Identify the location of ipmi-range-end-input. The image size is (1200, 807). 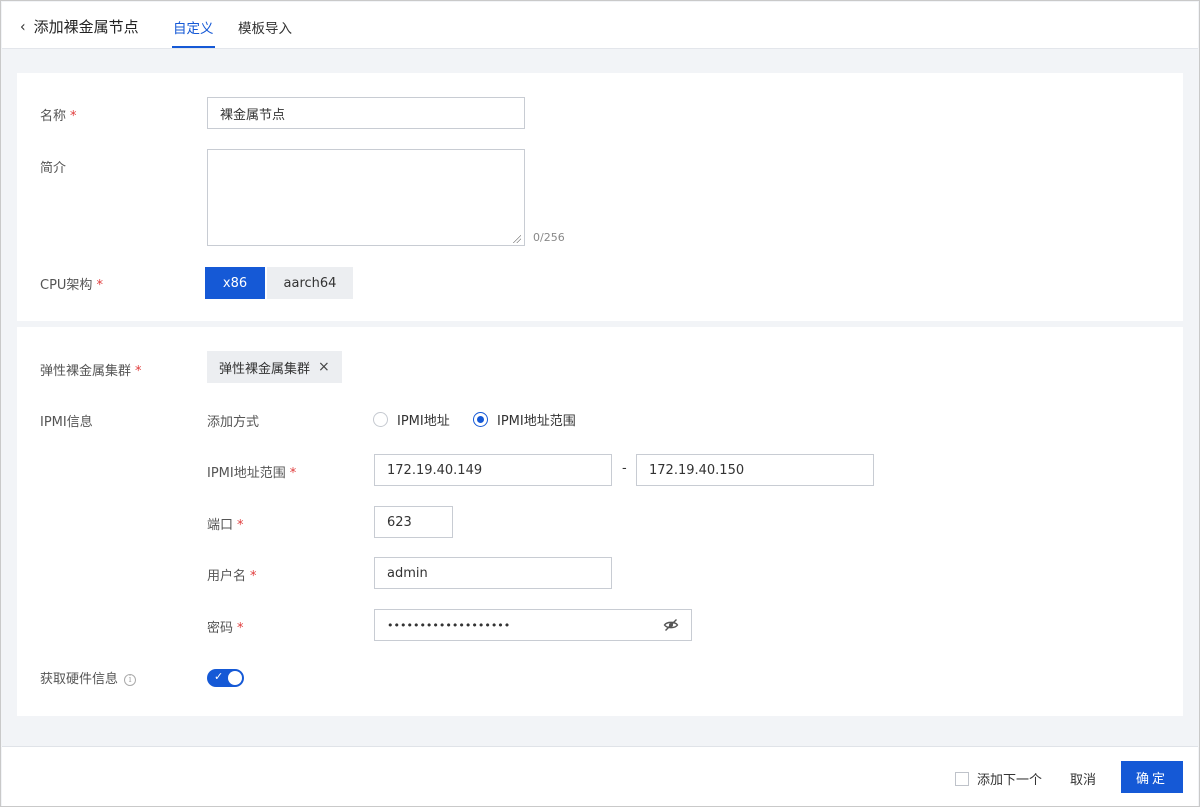
(755, 470).